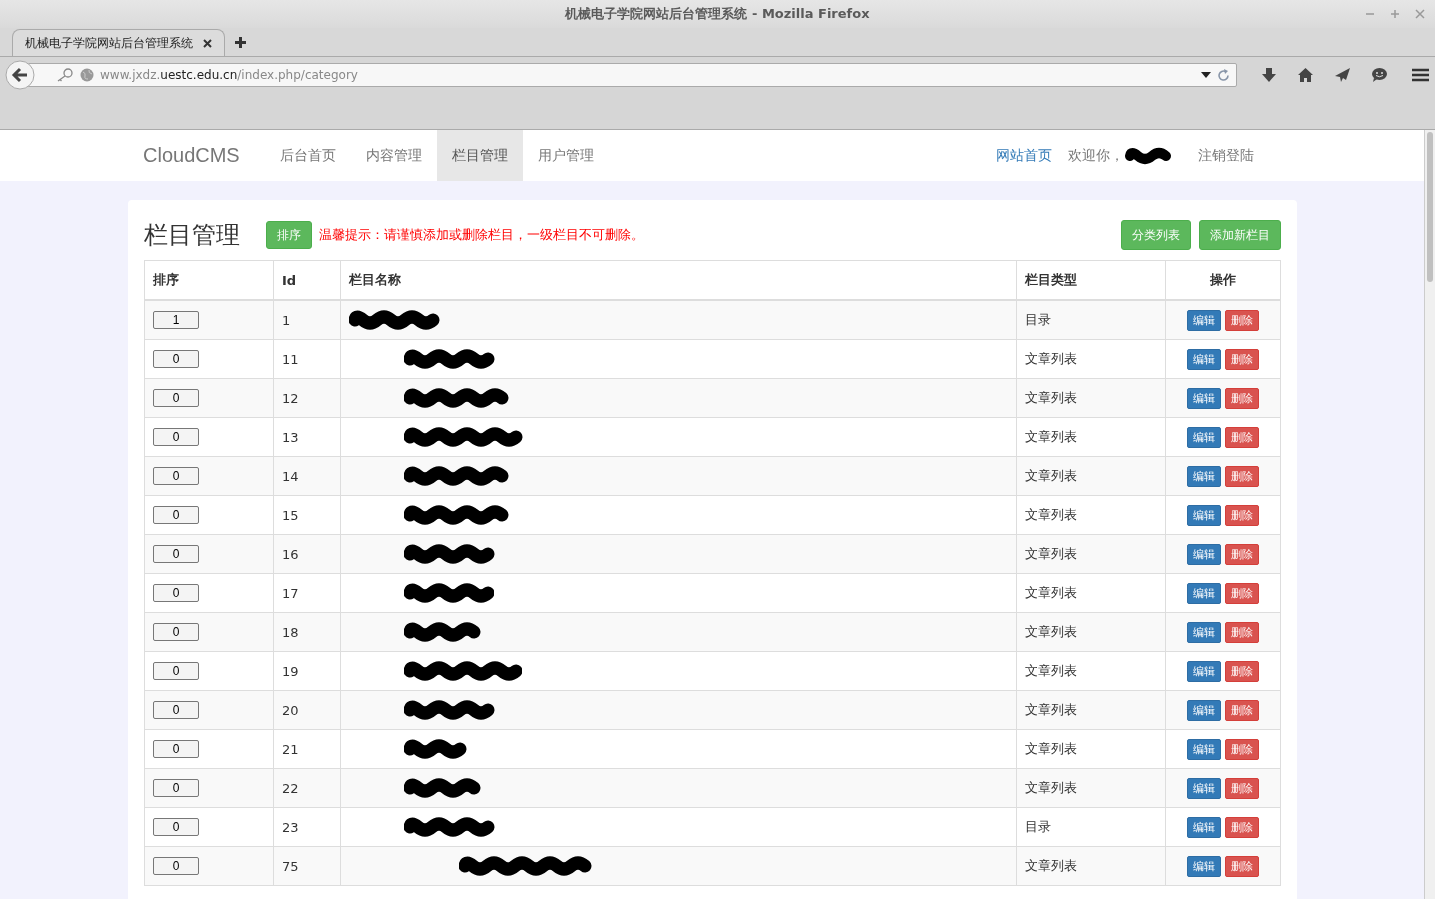  Describe the element at coordinates (1305, 75) in the screenshot. I see `home-icon` at that location.